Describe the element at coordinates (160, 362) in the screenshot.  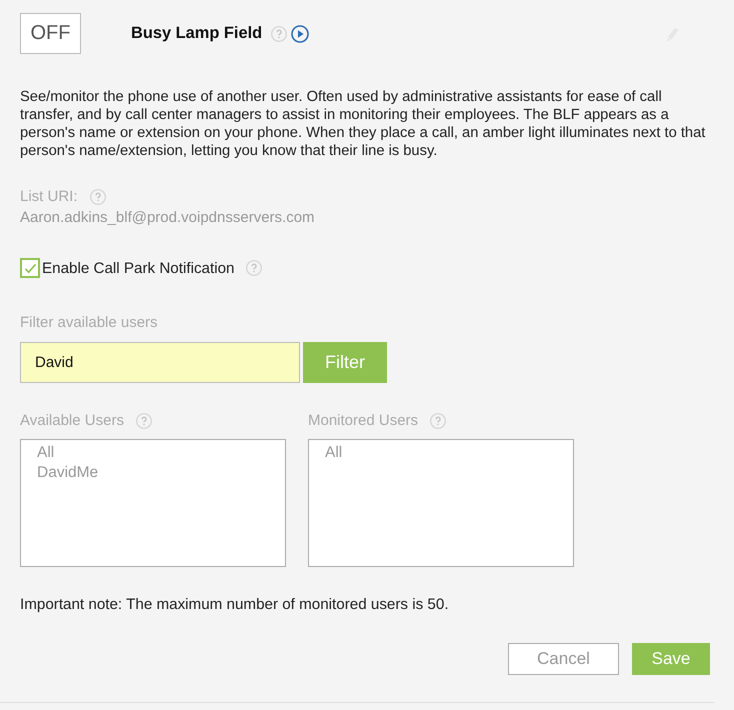
I see `filter-input: David` at that location.